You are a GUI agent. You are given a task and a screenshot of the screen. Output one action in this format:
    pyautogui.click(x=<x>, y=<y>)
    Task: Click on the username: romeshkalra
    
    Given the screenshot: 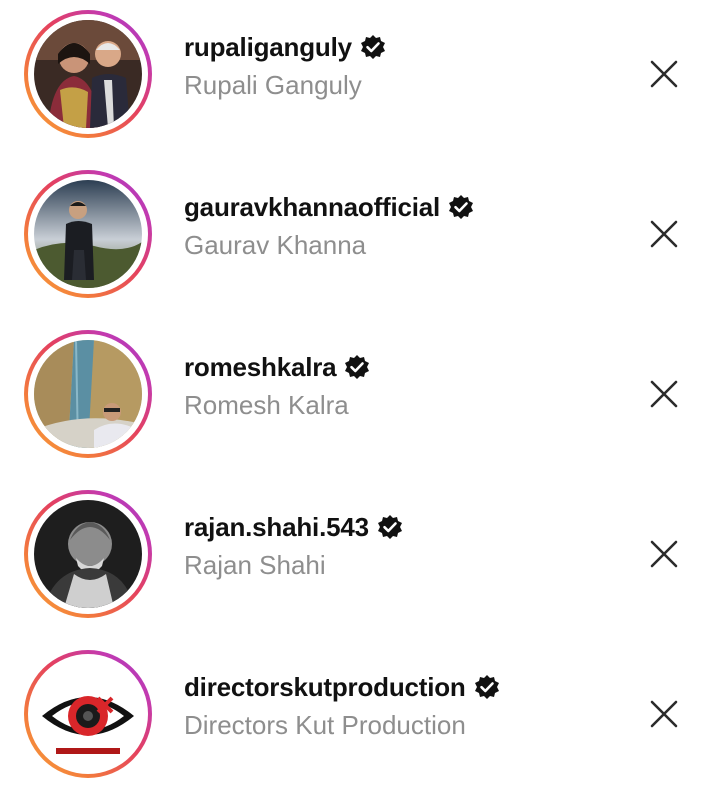 What is the action you would take?
    pyautogui.click(x=260, y=367)
    